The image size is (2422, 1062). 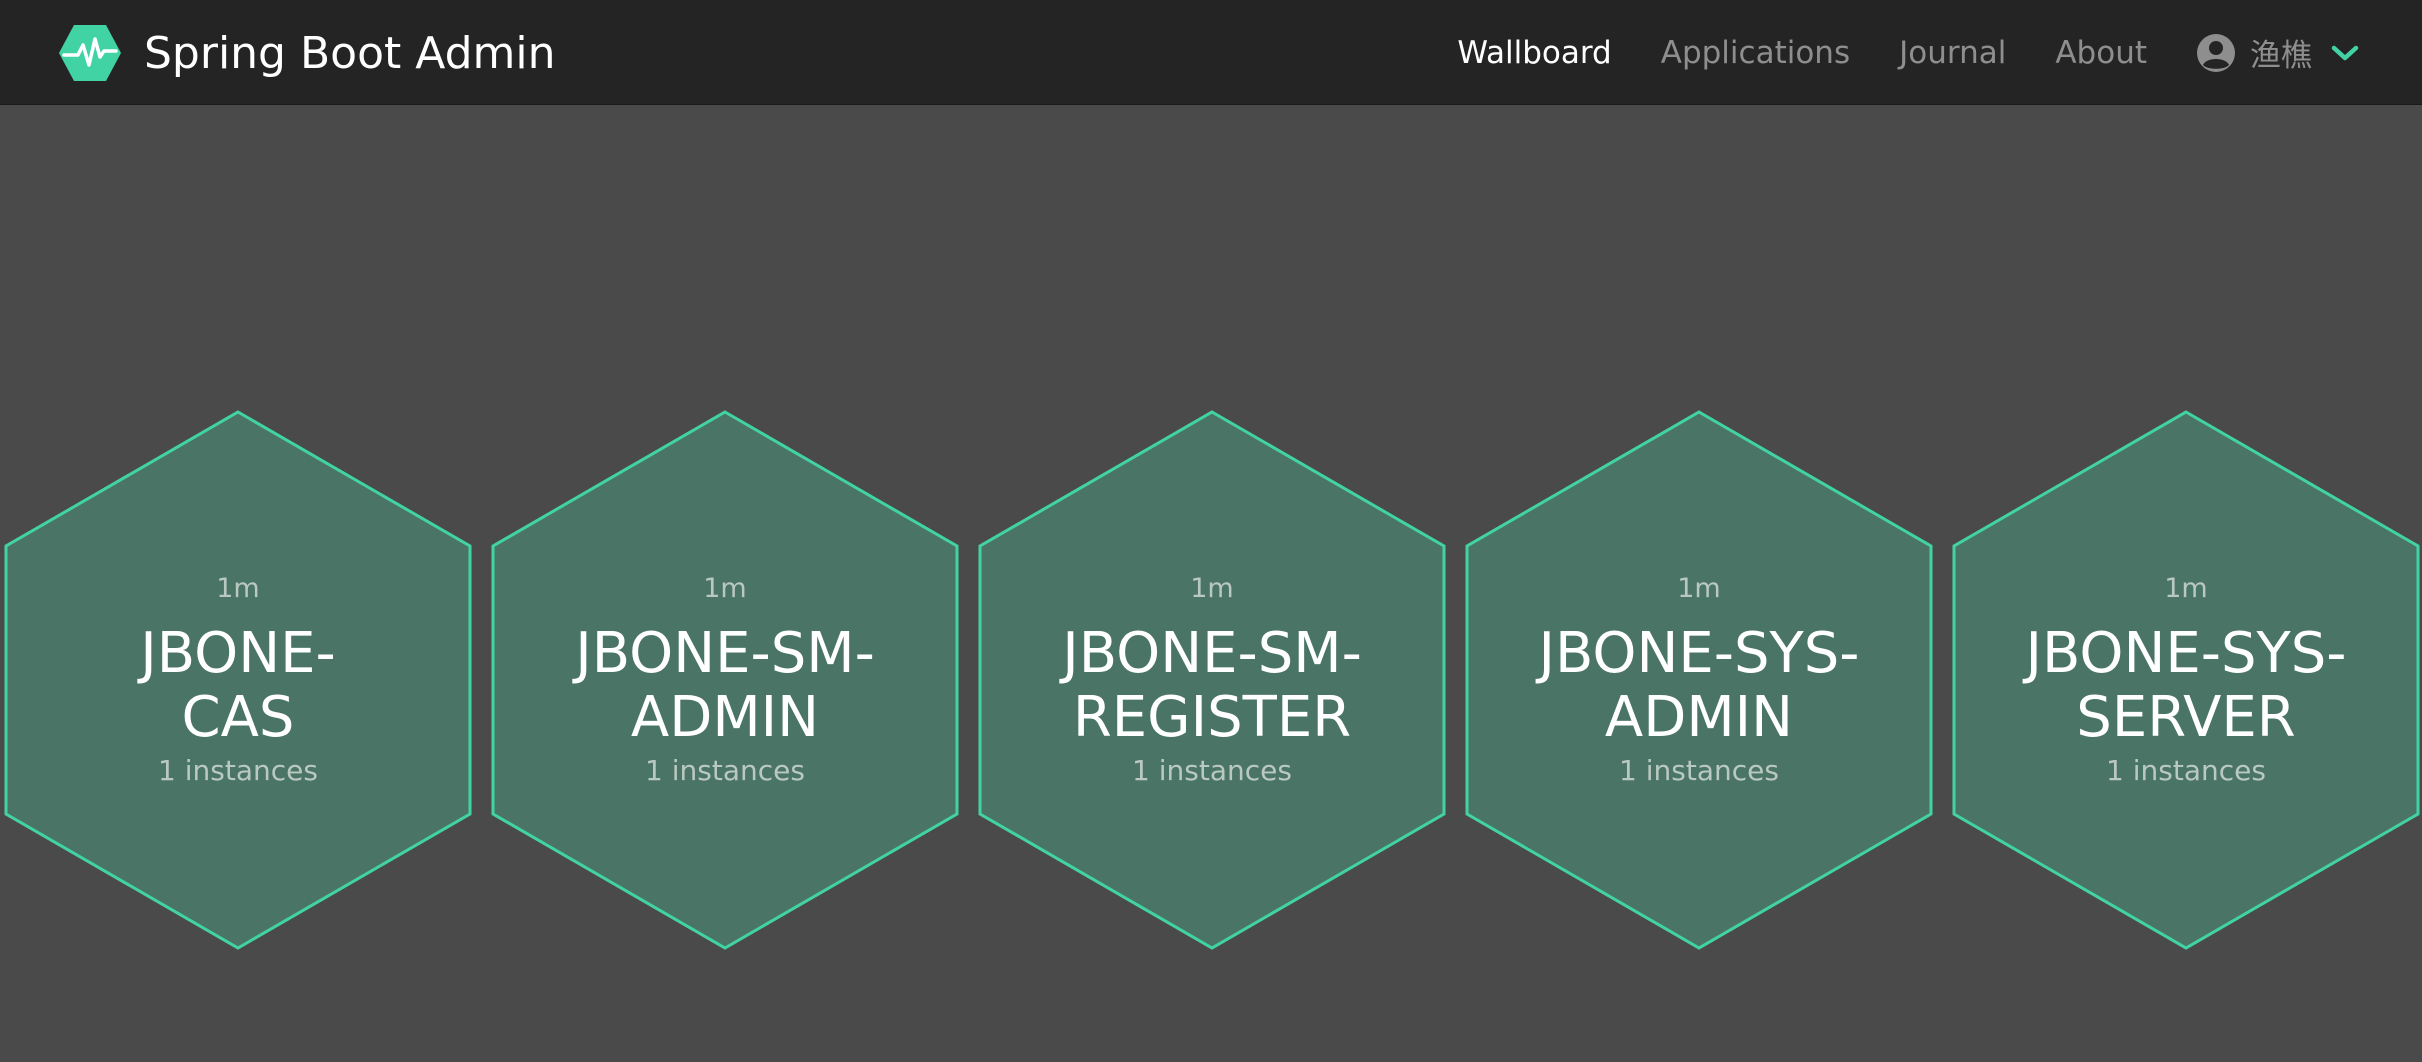 I want to click on hexagon-content: 1m JBONE-SYS-ADMIN 1 instances, so click(x=1699, y=680).